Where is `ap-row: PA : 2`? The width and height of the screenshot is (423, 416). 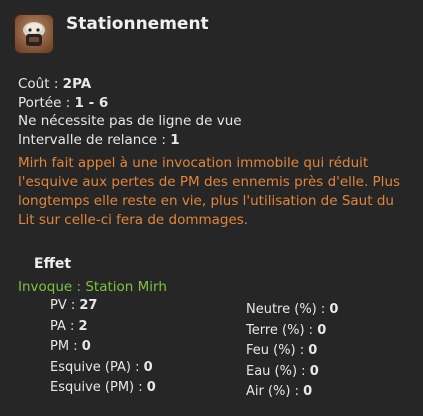 ap-row: PA : 2 is located at coordinates (103, 327).